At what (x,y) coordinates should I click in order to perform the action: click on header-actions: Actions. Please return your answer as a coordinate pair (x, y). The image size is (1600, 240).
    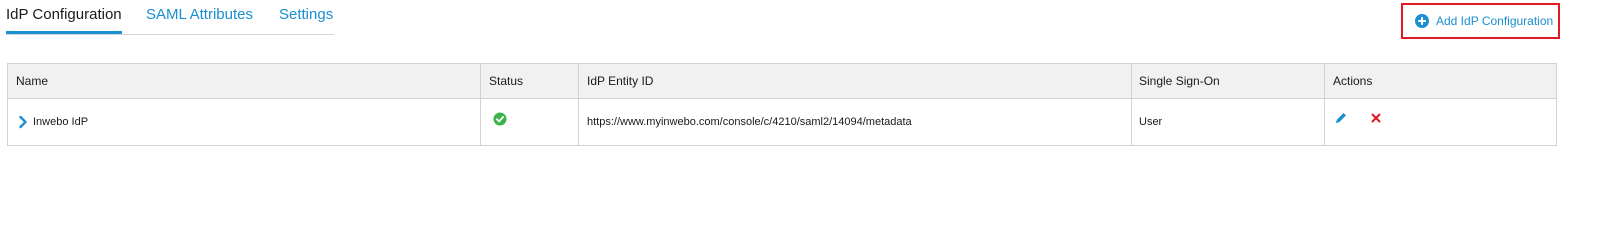
    Looking at the image, I should click on (1353, 81).